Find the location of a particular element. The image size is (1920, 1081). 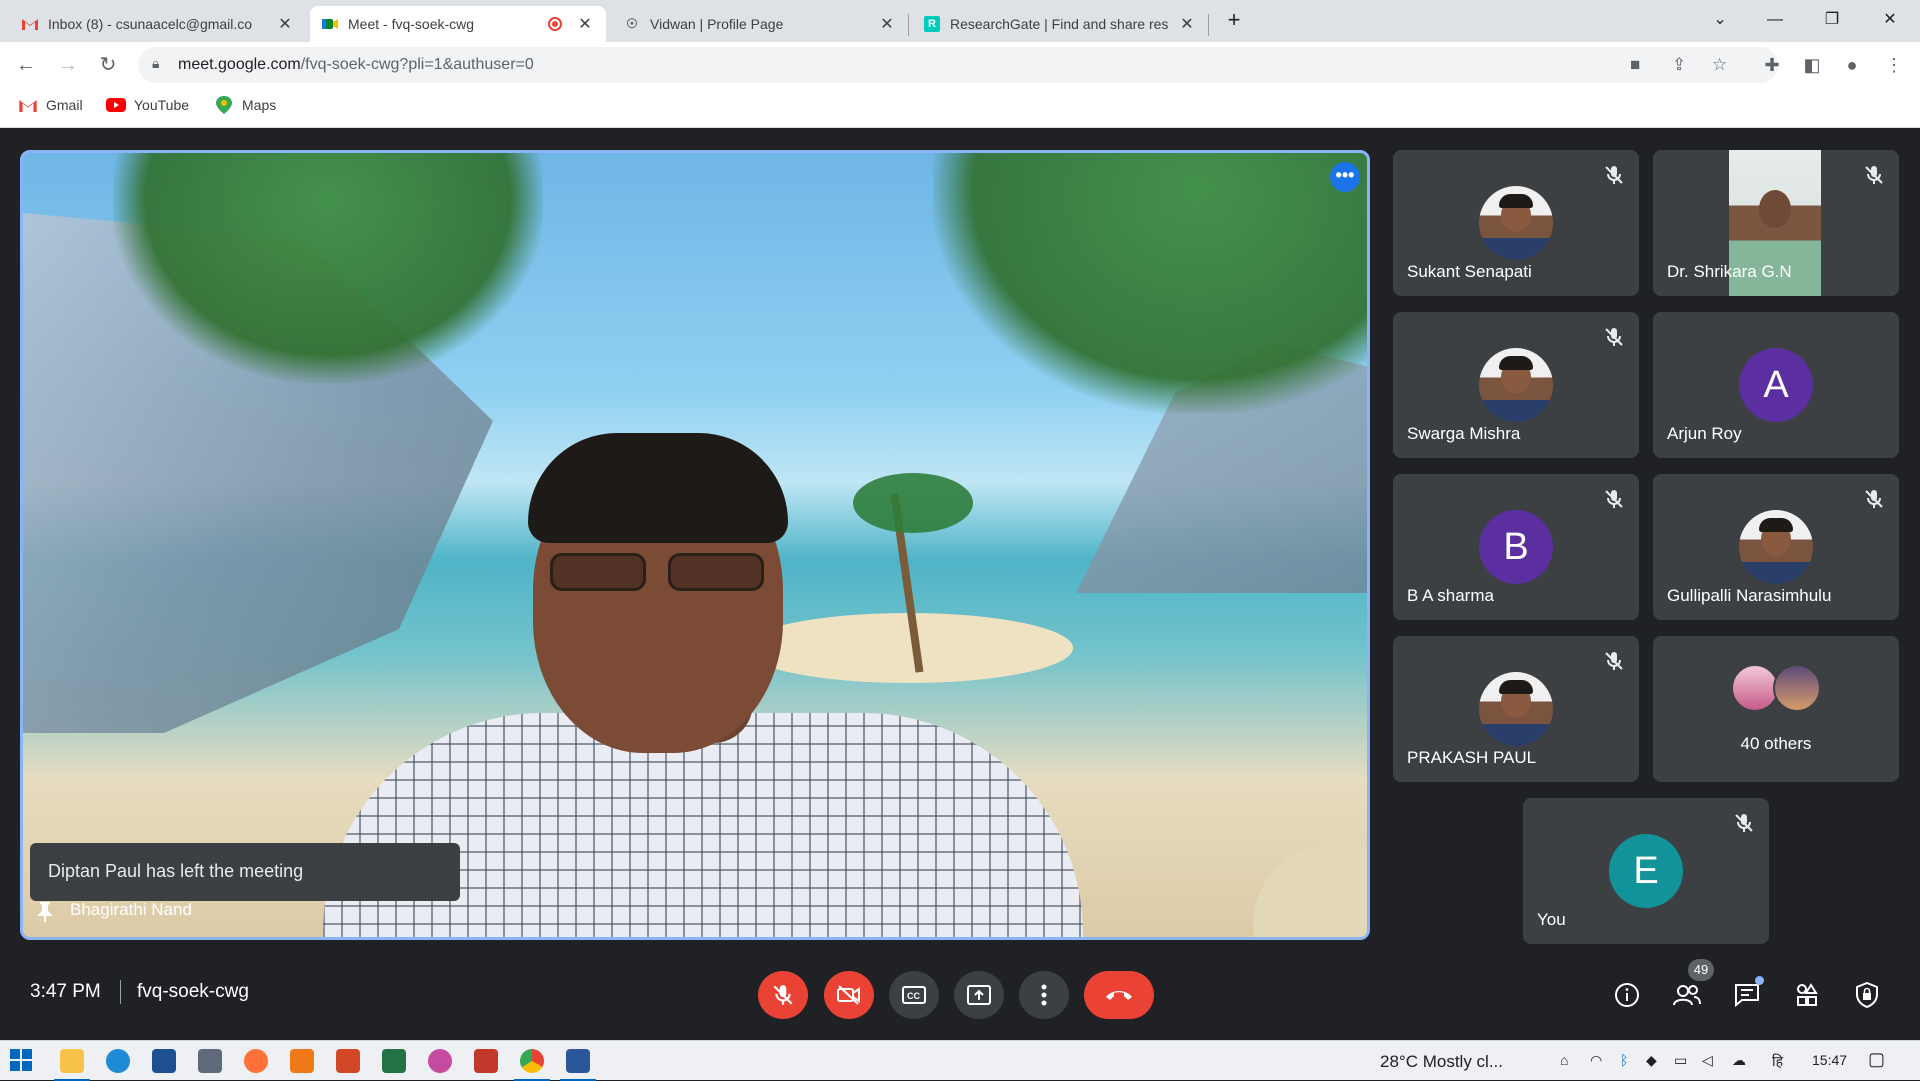

present-button is located at coordinates (979, 995).